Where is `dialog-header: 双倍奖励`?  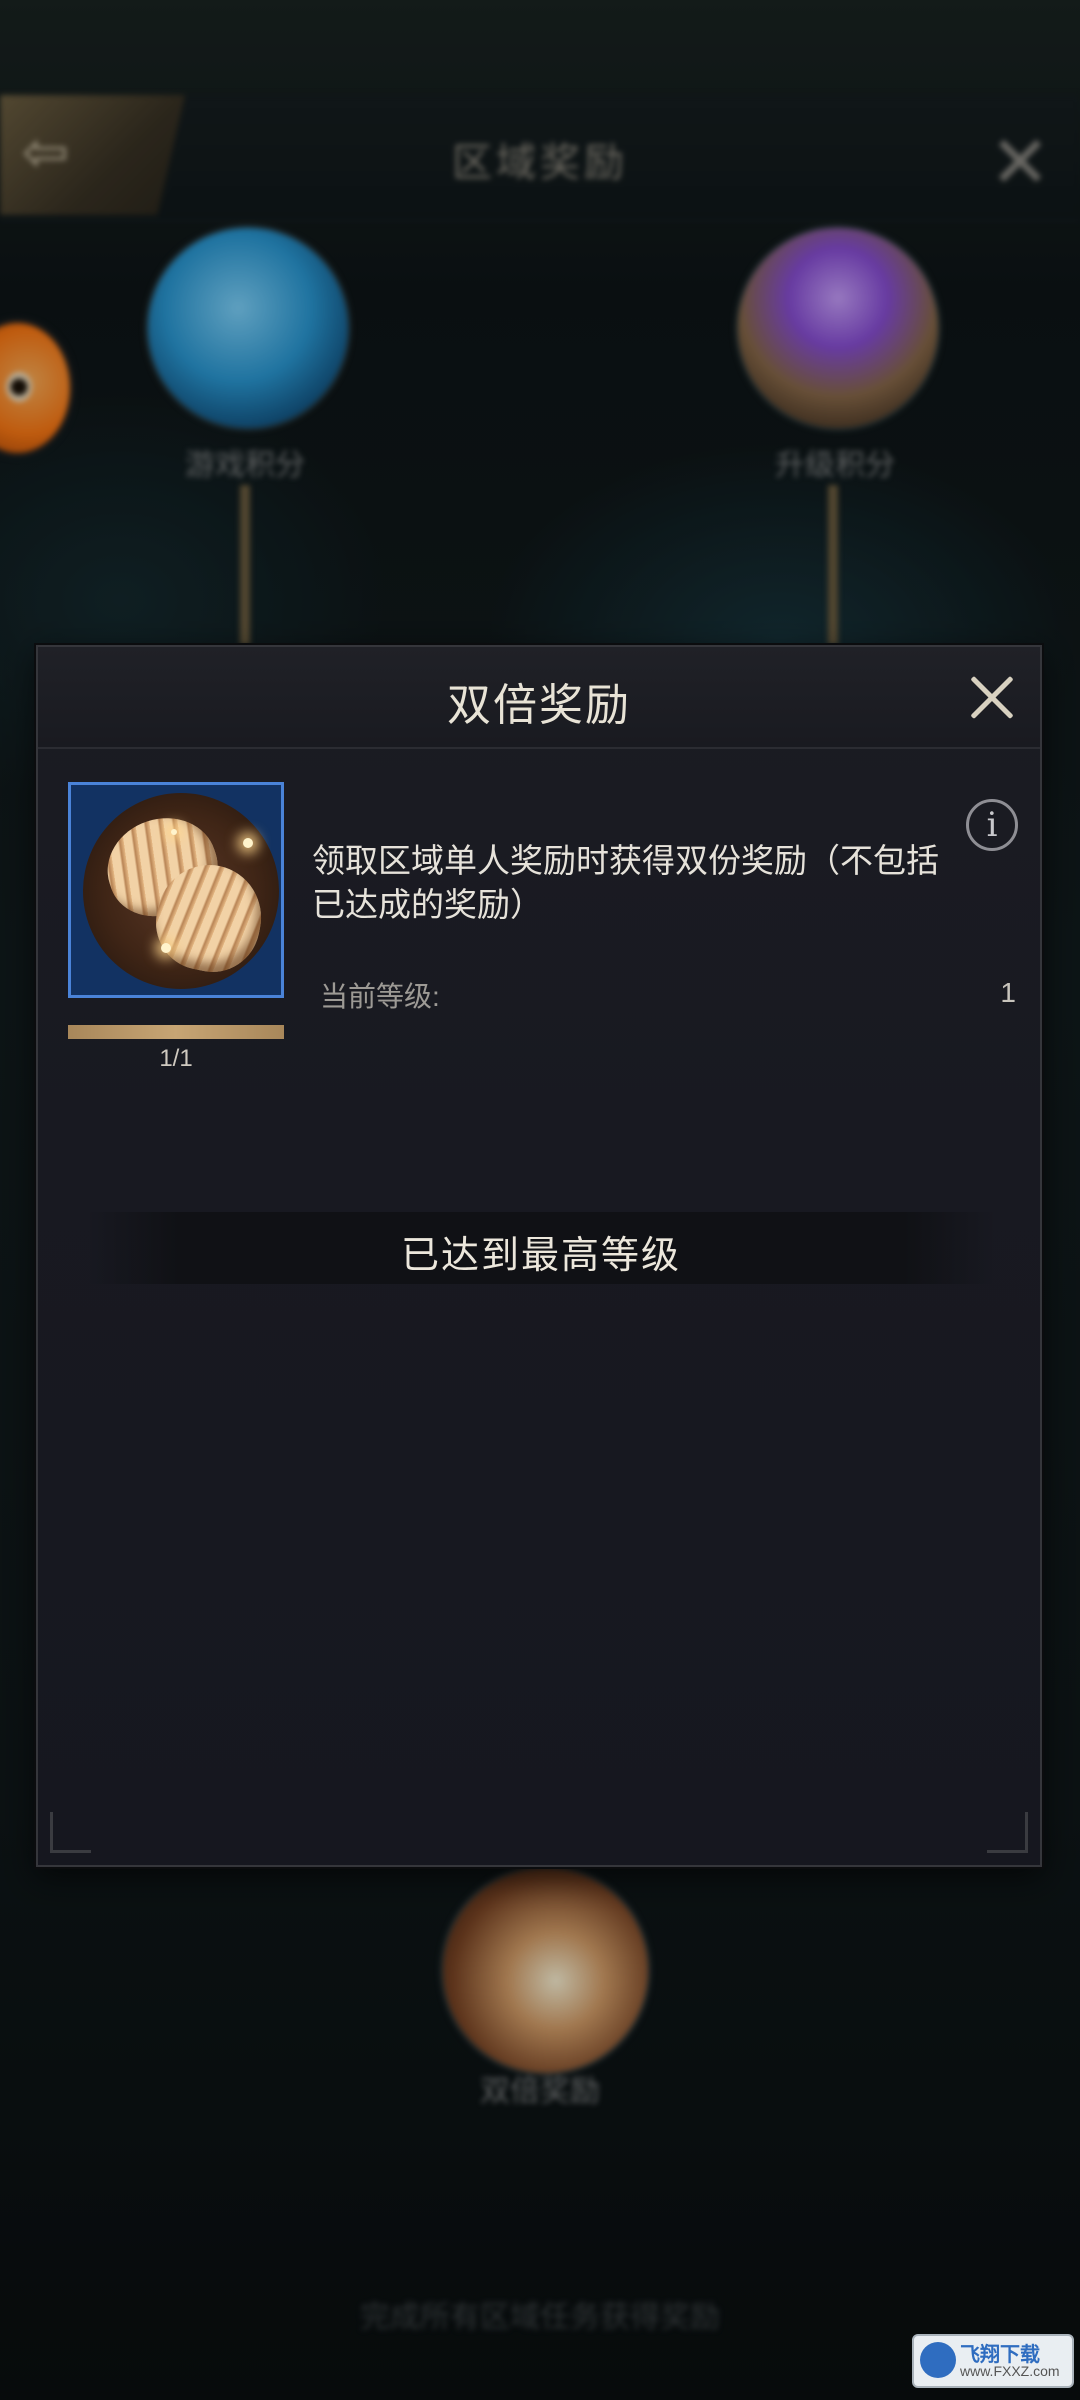
dialog-header: 双倍奖励 is located at coordinates (539, 698).